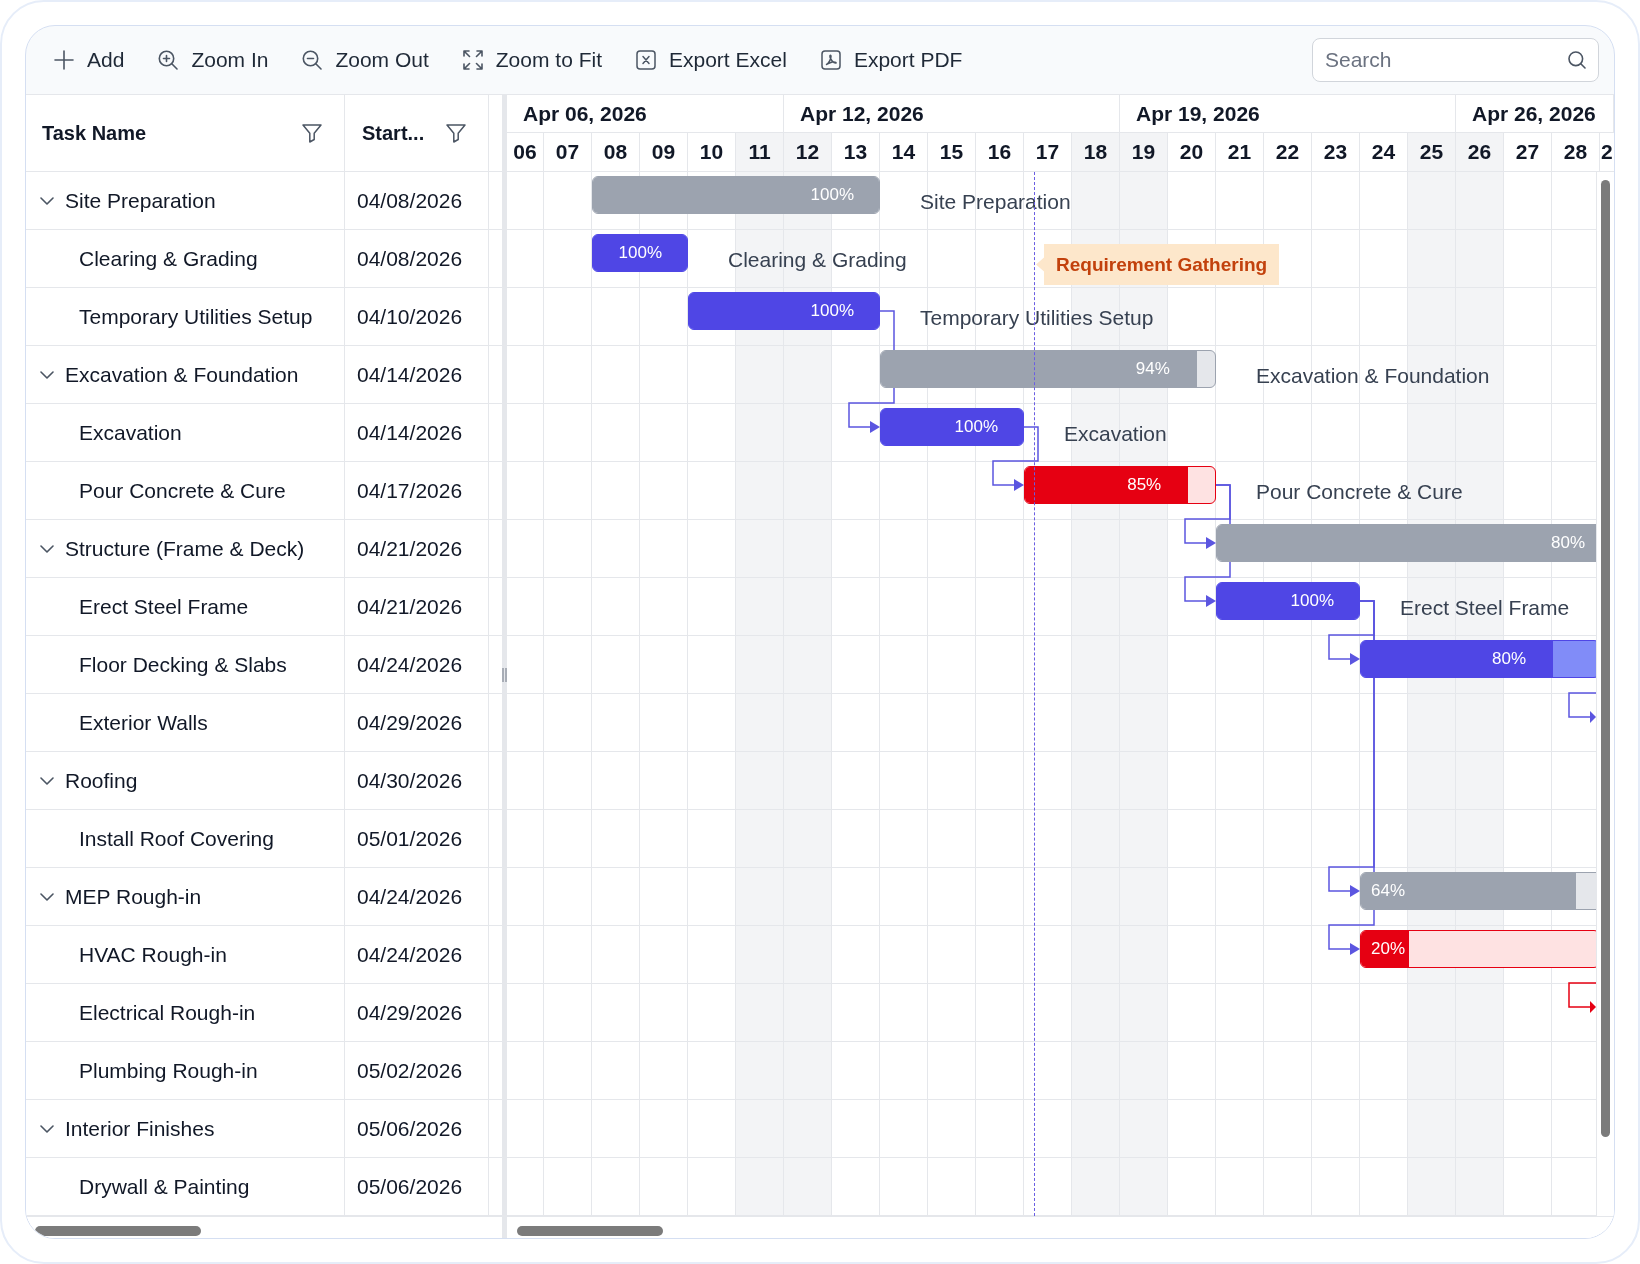 Image resolution: width=1640 pixels, height=1264 pixels. Describe the element at coordinates (168, 1070) in the screenshot. I see `task-name: Plumbing Rough-in` at that location.